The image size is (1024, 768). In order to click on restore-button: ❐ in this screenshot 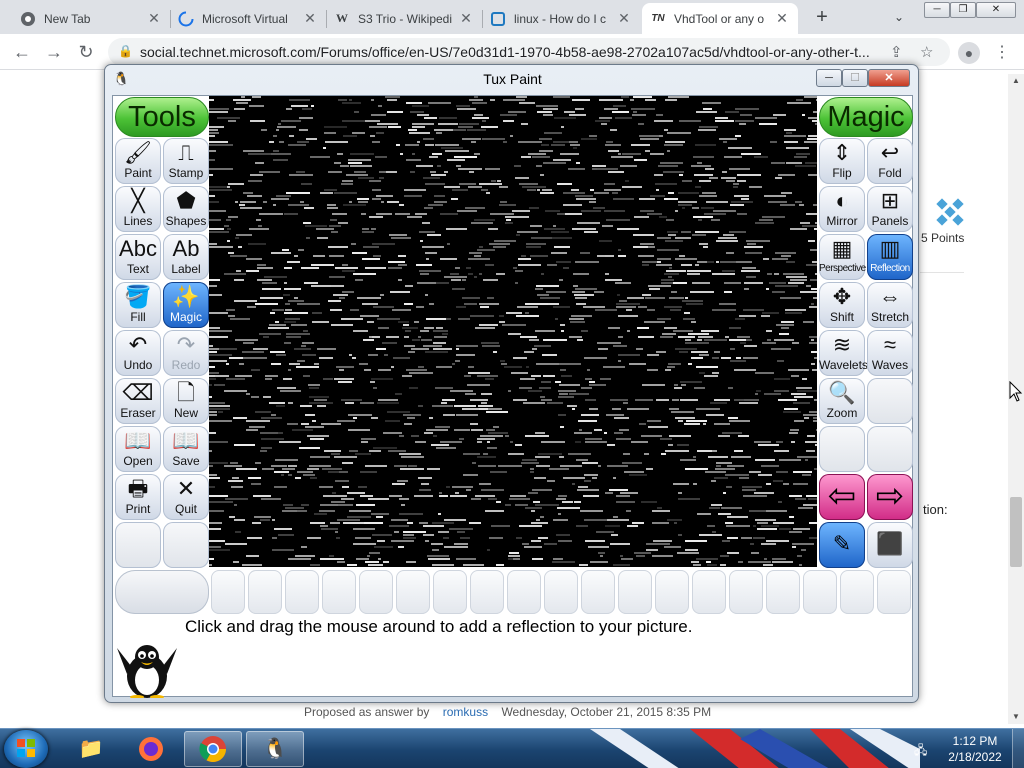, I will do `click(963, 10)`.